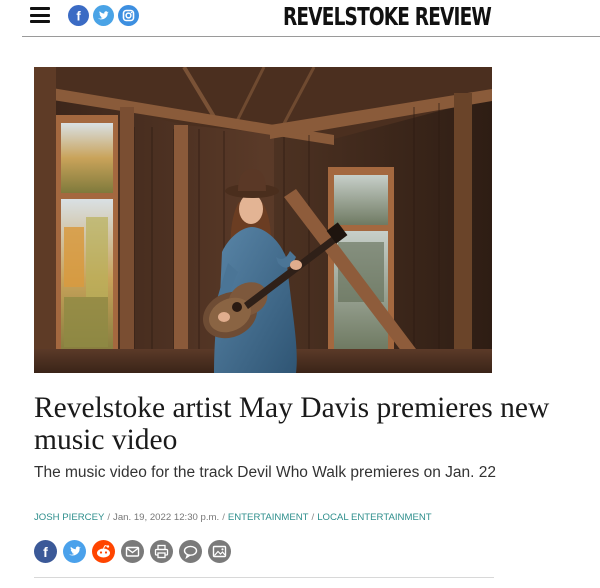 This screenshot has width=600, height=588. Describe the element at coordinates (103, 15) in the screenshot. I see `twitter-icon` at that location.